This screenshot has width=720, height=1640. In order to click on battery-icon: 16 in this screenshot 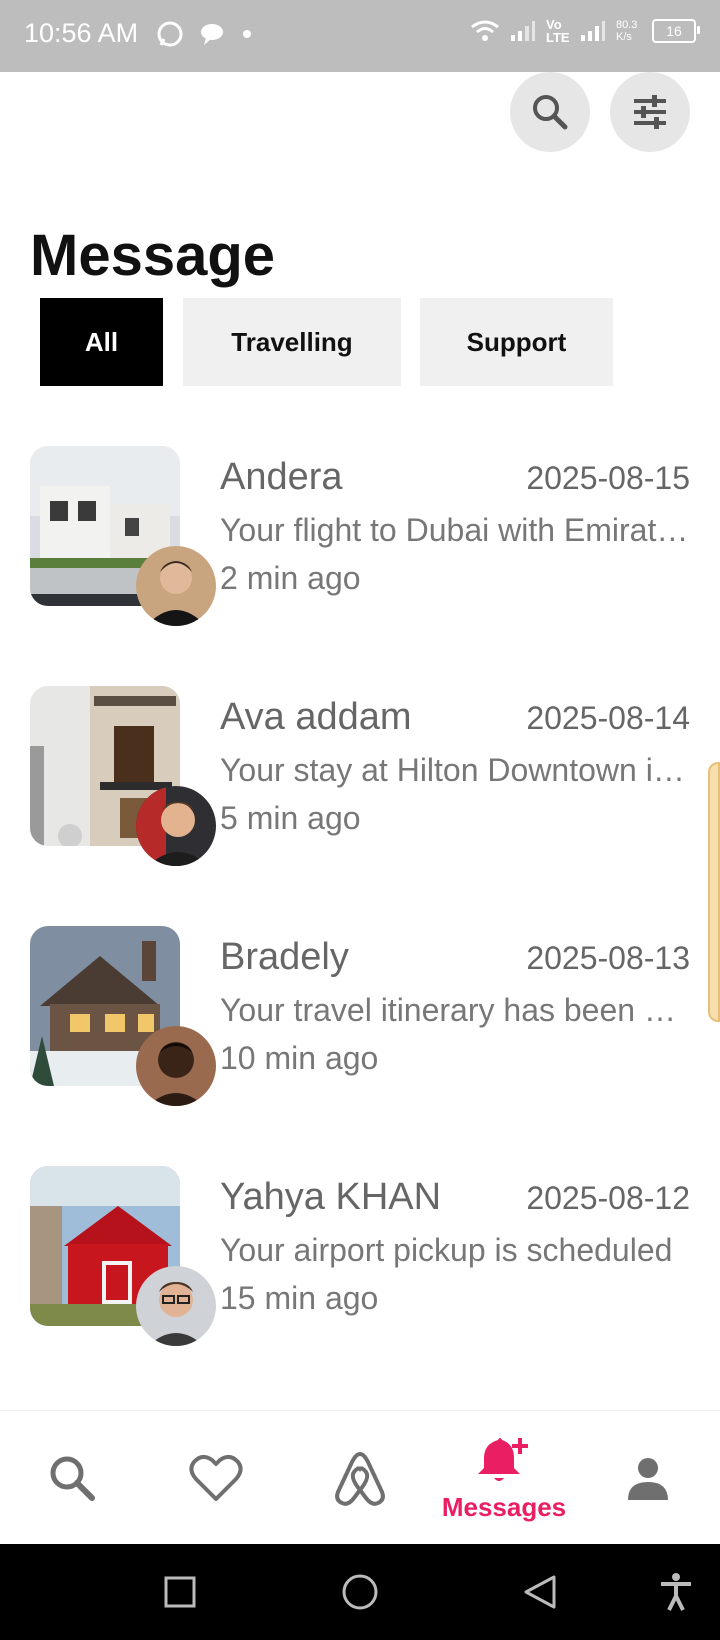, I will do `click(676, 31)`.